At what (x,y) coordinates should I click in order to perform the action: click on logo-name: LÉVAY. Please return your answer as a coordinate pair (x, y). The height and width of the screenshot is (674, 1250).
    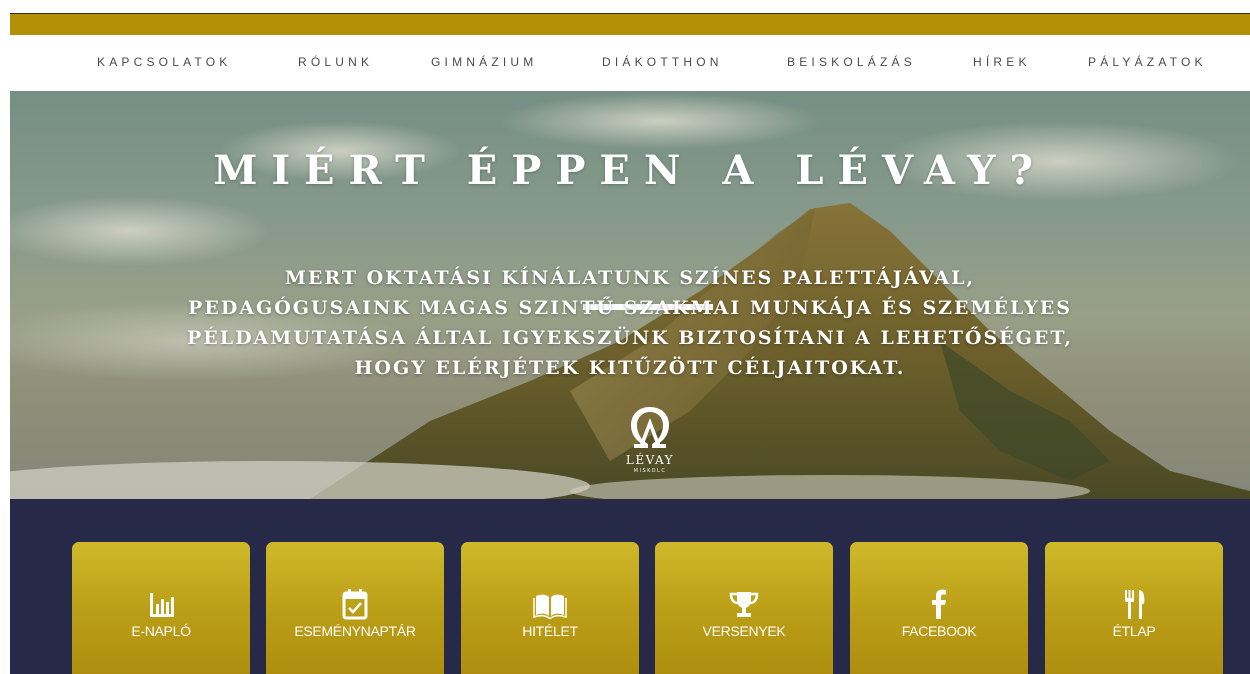
    Looking at the image, I should click on (650, 460).